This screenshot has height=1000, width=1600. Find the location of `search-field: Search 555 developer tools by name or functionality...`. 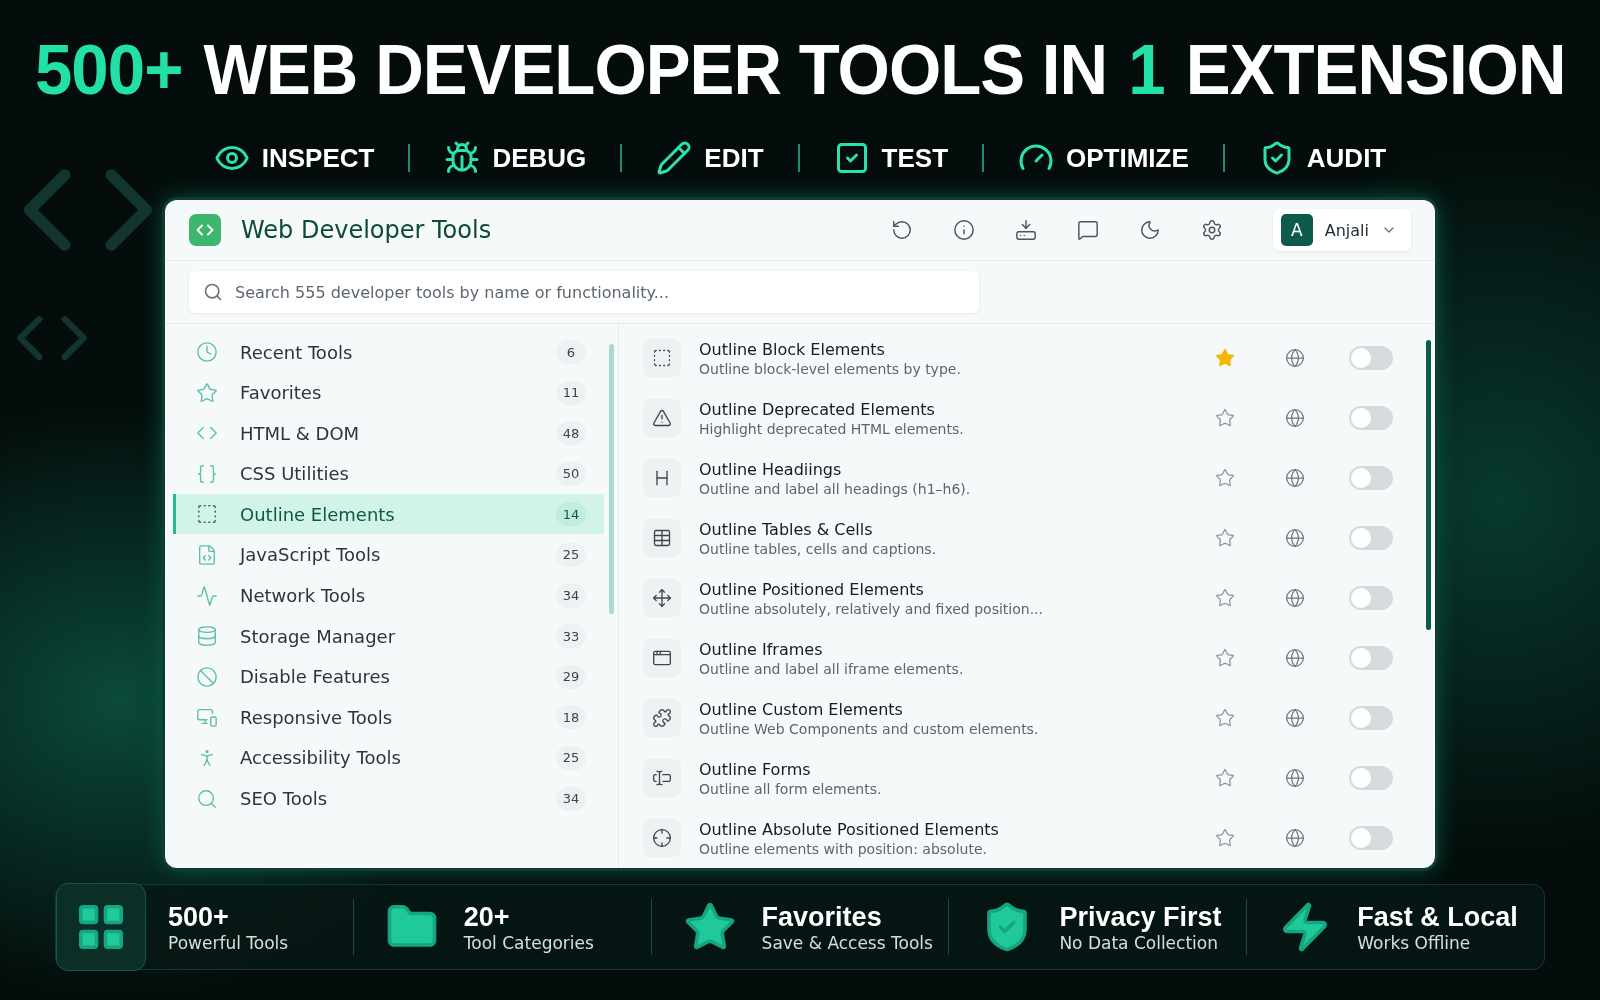

search-field: Search 555 developer tools by name or functionality... is located at coordinates (584, 292).